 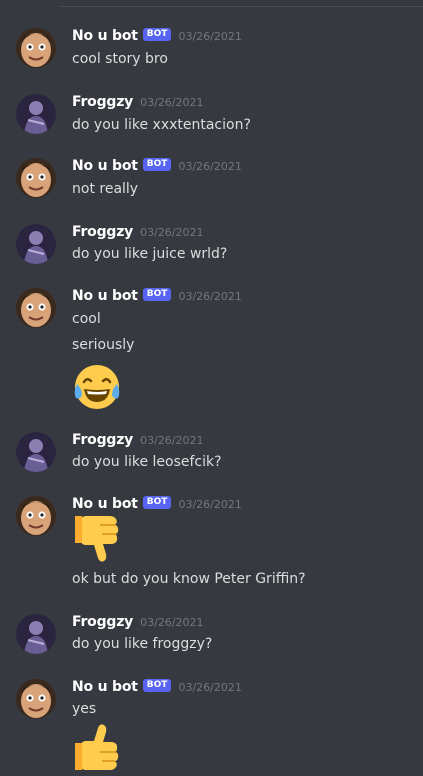 I want to click on message-text: cool story bro, so click(x=120, y=59).